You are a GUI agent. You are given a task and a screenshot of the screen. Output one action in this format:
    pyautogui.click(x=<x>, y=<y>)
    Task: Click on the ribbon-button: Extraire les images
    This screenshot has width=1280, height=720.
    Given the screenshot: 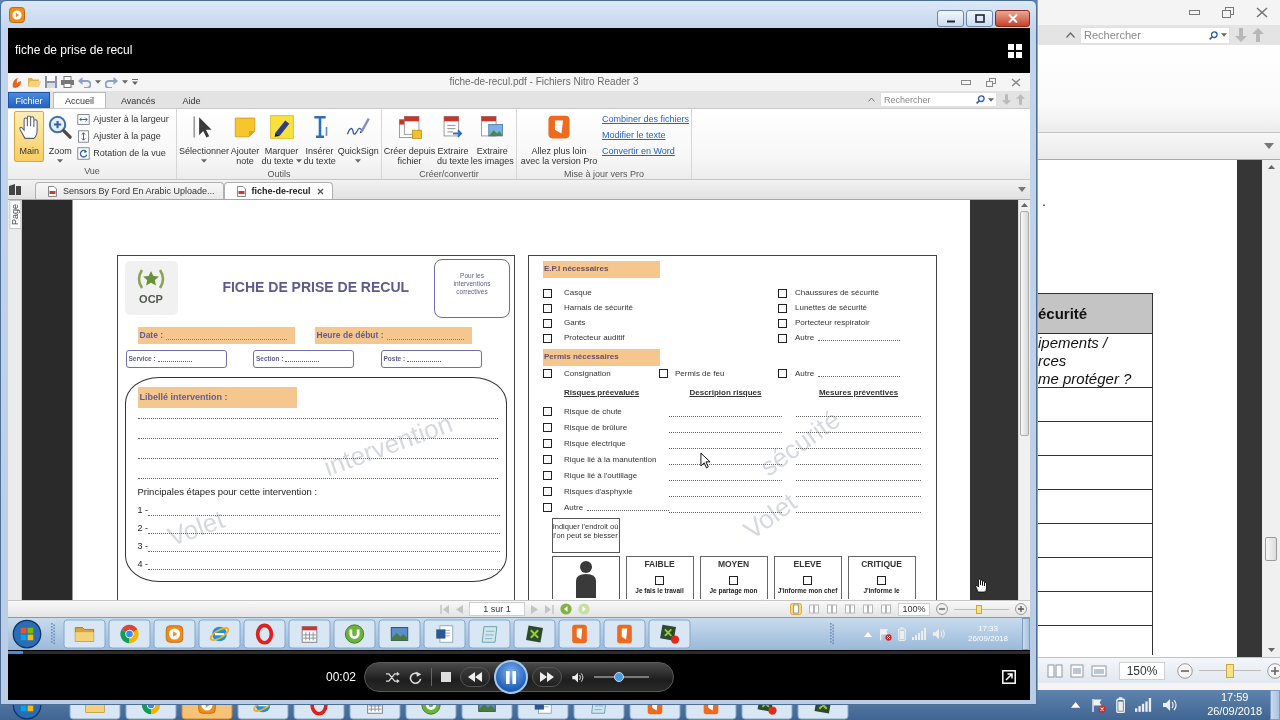 What is the action you would take?
    pyautogui.click(x=492, y=139)
    